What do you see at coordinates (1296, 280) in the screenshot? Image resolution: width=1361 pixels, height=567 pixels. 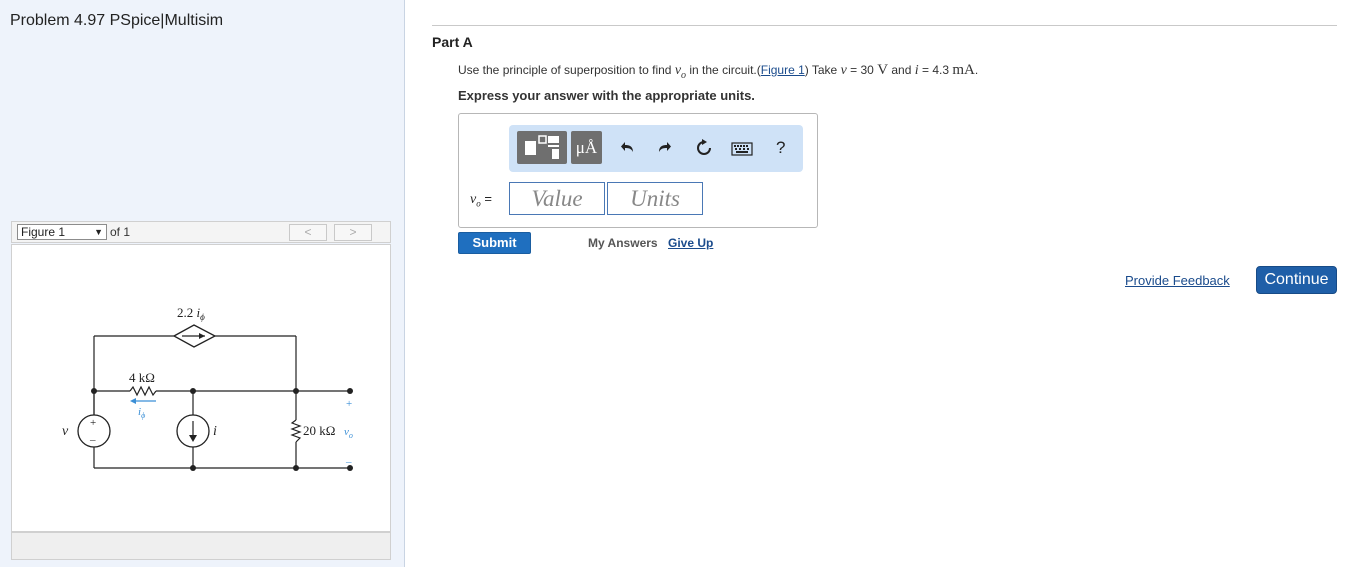 I see `continue-button: Continue` at bounding box center [1296, 280].